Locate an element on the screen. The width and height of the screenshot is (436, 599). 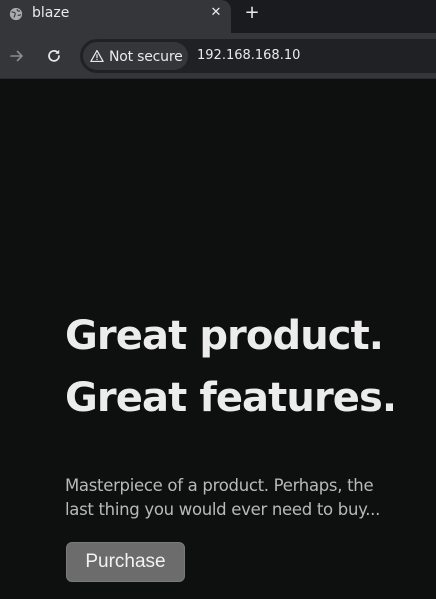
browser-toolbar: Not secure 192.168.168.10 is located at coordinates (218, 56).